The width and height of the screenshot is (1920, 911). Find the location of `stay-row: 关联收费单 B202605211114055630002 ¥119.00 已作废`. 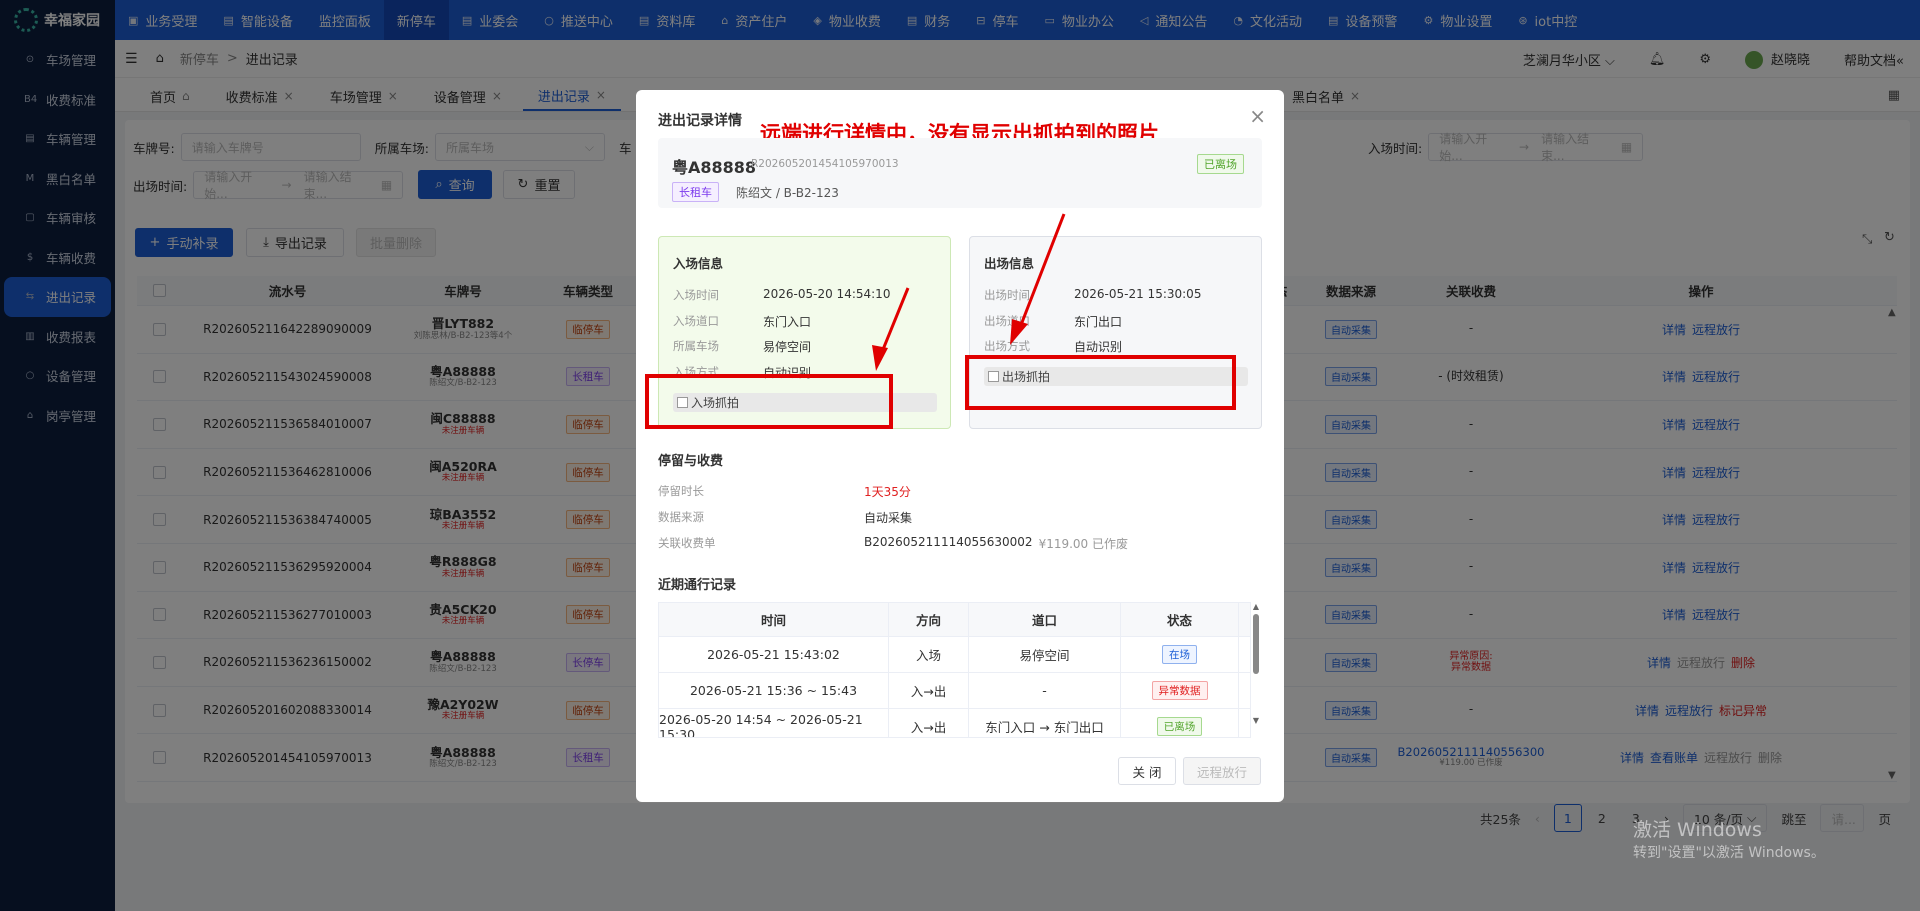

stay-row: 关联收费单 B202605211114055630002 ¥119.00 已作废 is located at coordinates (893, 543).